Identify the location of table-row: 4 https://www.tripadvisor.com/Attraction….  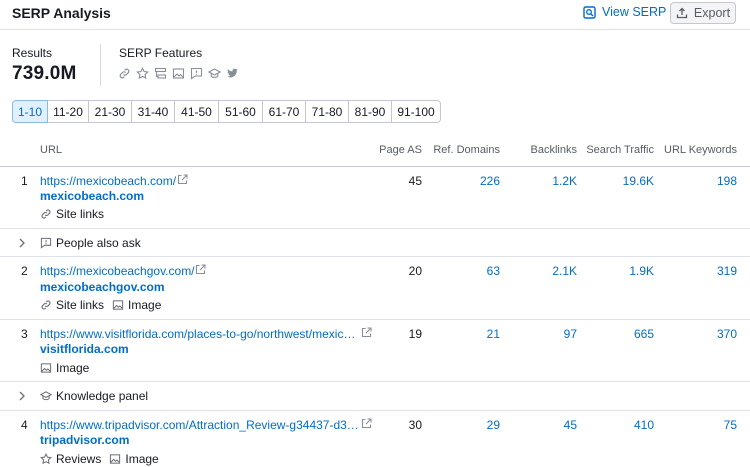
(375, 439).